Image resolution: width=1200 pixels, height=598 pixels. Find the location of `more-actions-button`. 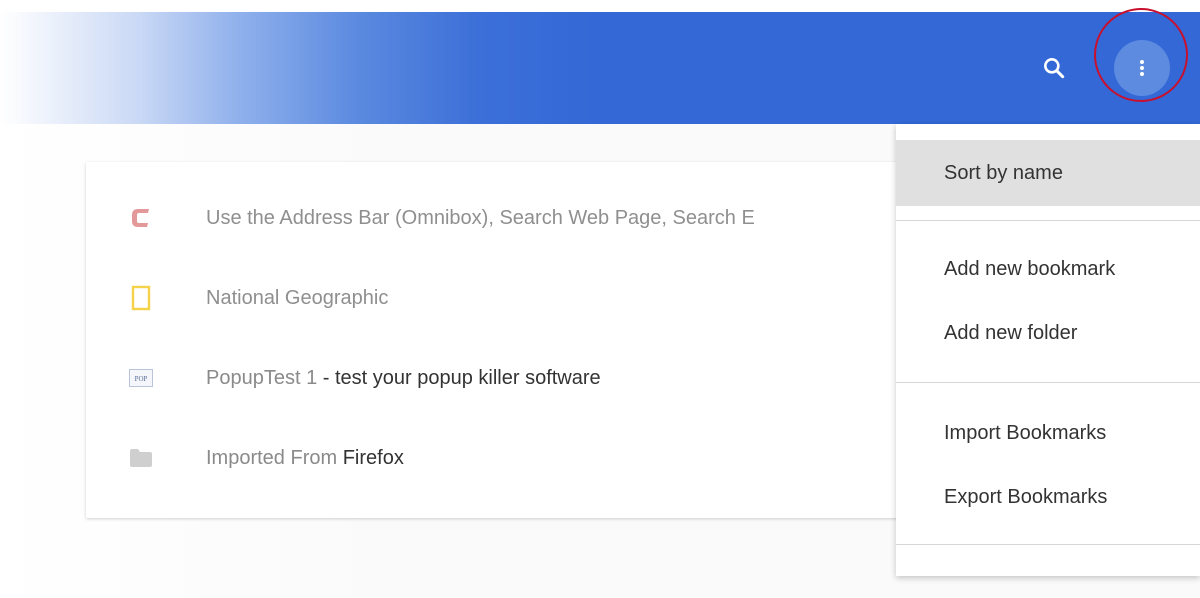

more-actions-button is located at coordinates (1142, 68).